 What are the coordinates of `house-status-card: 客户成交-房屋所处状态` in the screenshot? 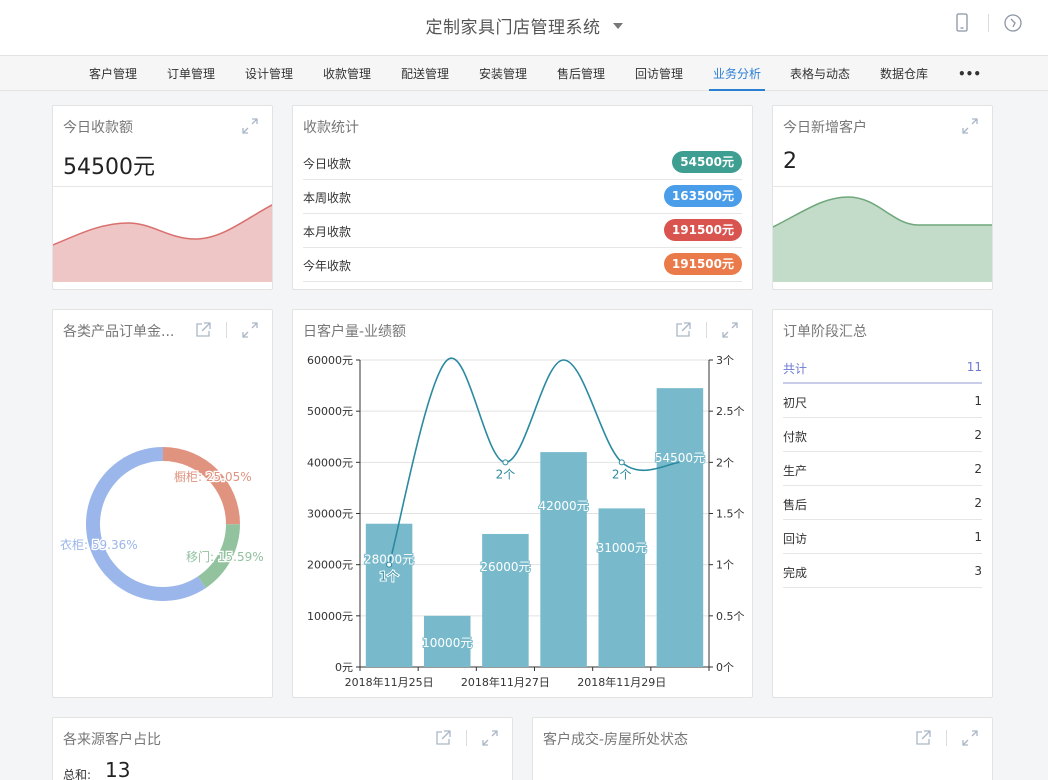 It's located at (762, 748).